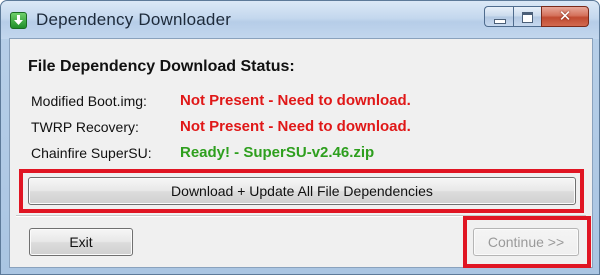  What do you see at coordinates (18, 20) in the screenshot?
I see `download-arrow-icon` at bounding box center [18, 20].